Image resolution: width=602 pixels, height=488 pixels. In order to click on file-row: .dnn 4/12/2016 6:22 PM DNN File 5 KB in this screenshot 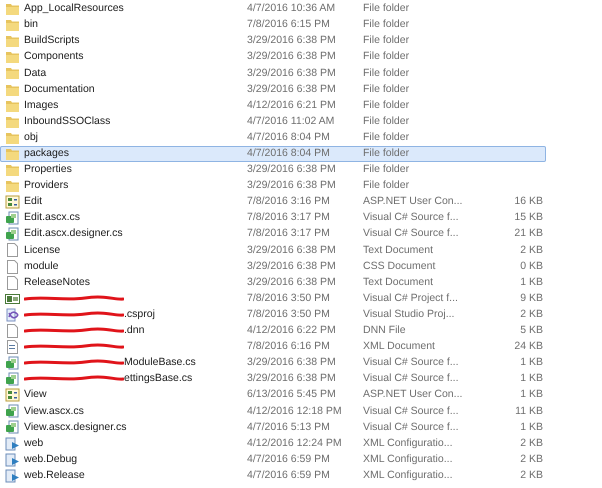, I will do `click(273, 330)`.